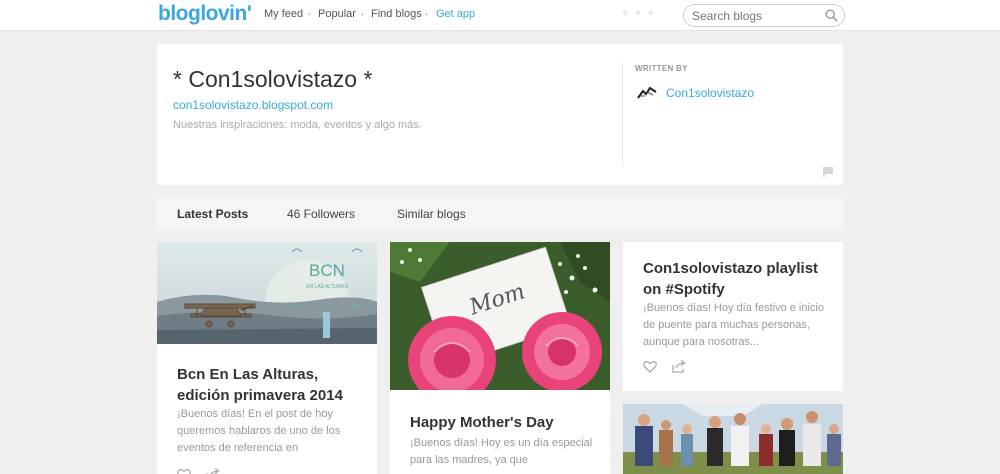 The height and width of the screenshot is (474, 1000). I want to click on post-card, so click(733, 439).